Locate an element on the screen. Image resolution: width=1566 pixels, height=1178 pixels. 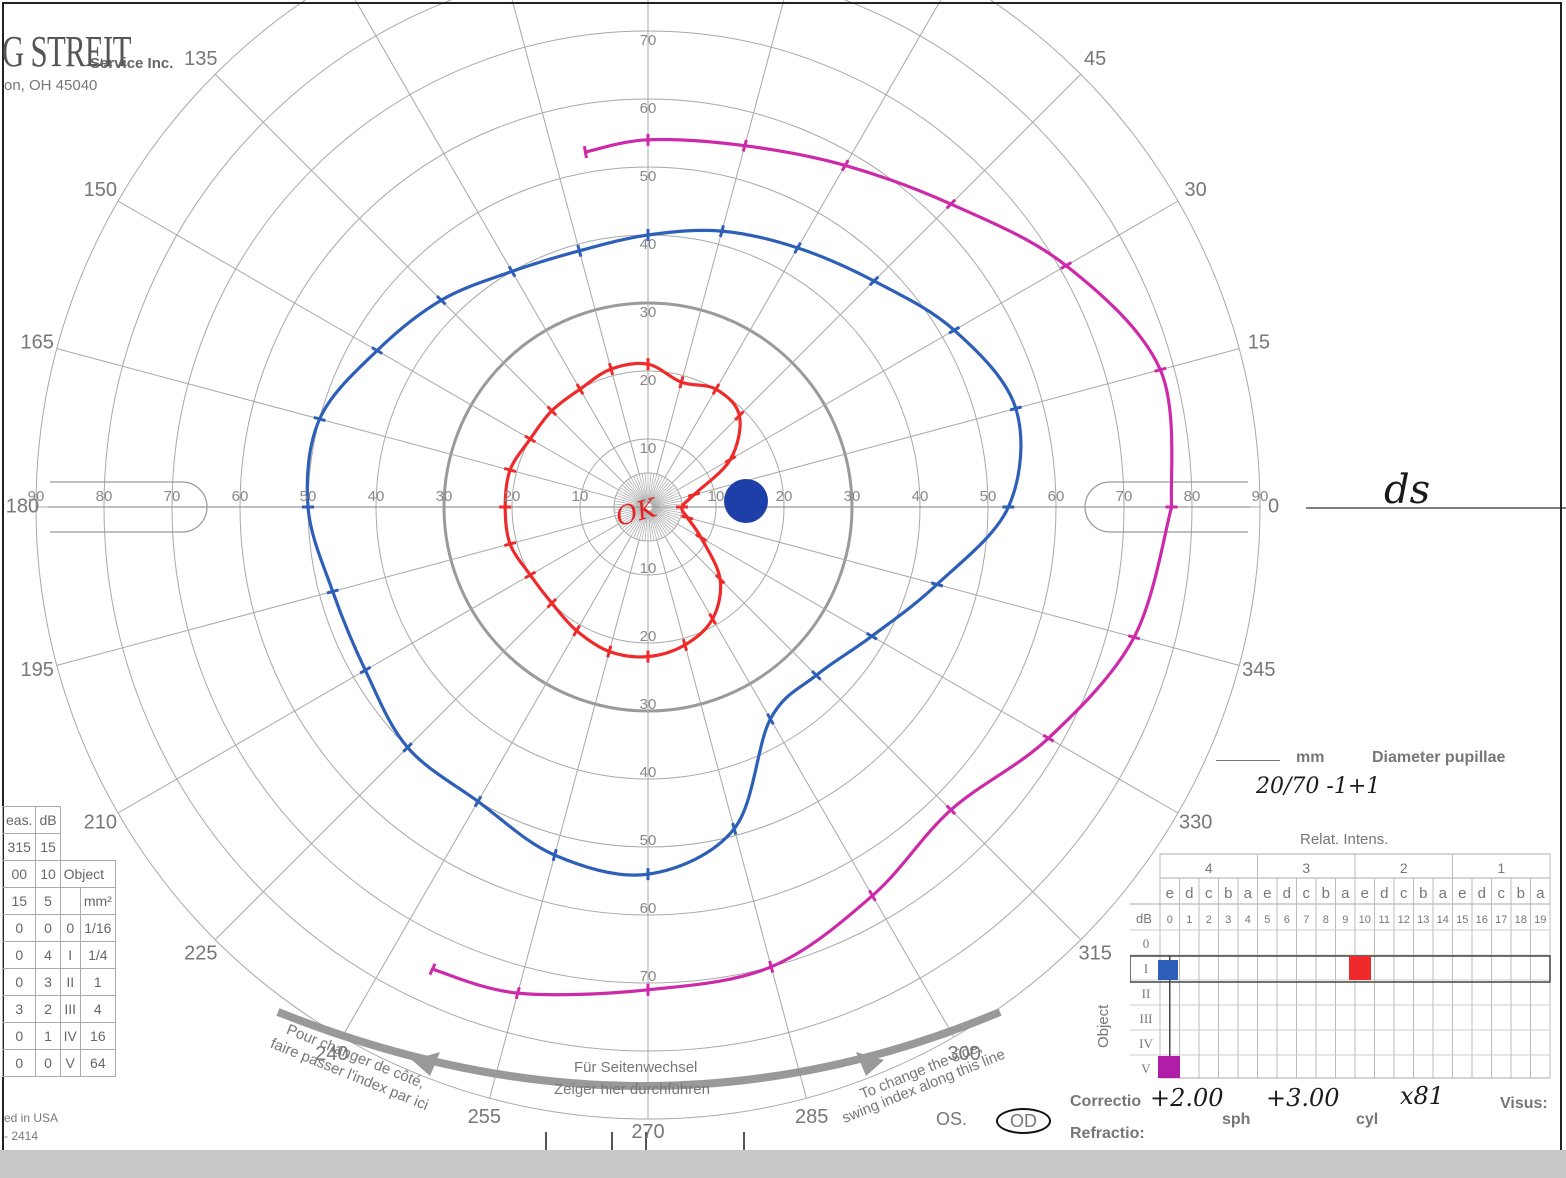
legend-head-meas: eas. is located at coordinates (19, 820).